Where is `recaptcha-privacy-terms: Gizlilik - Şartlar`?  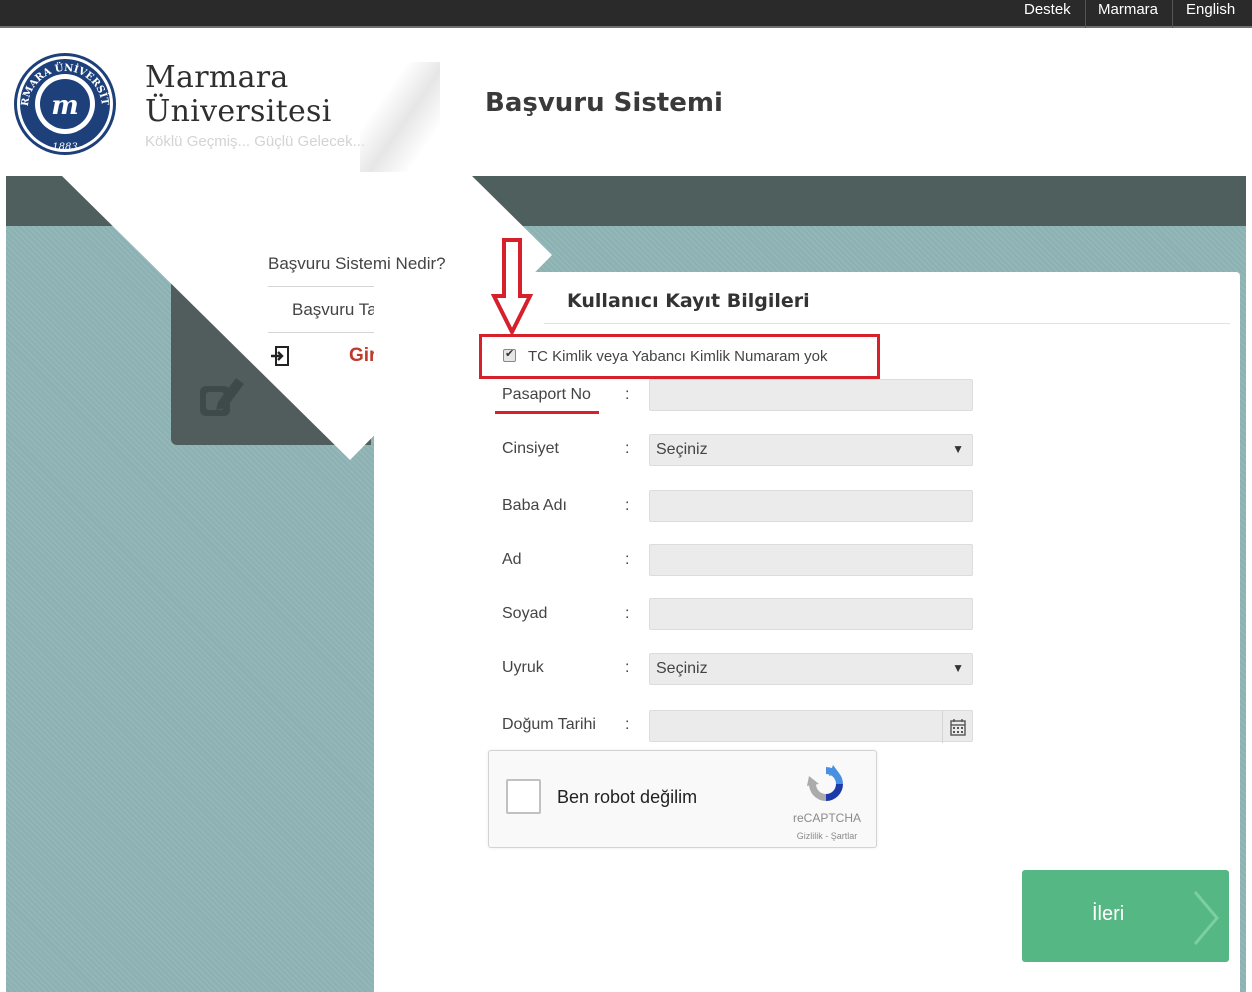 recaptcha-privacy-terms: Gizlilik - Şartlar is located at coordinates (827, 836).